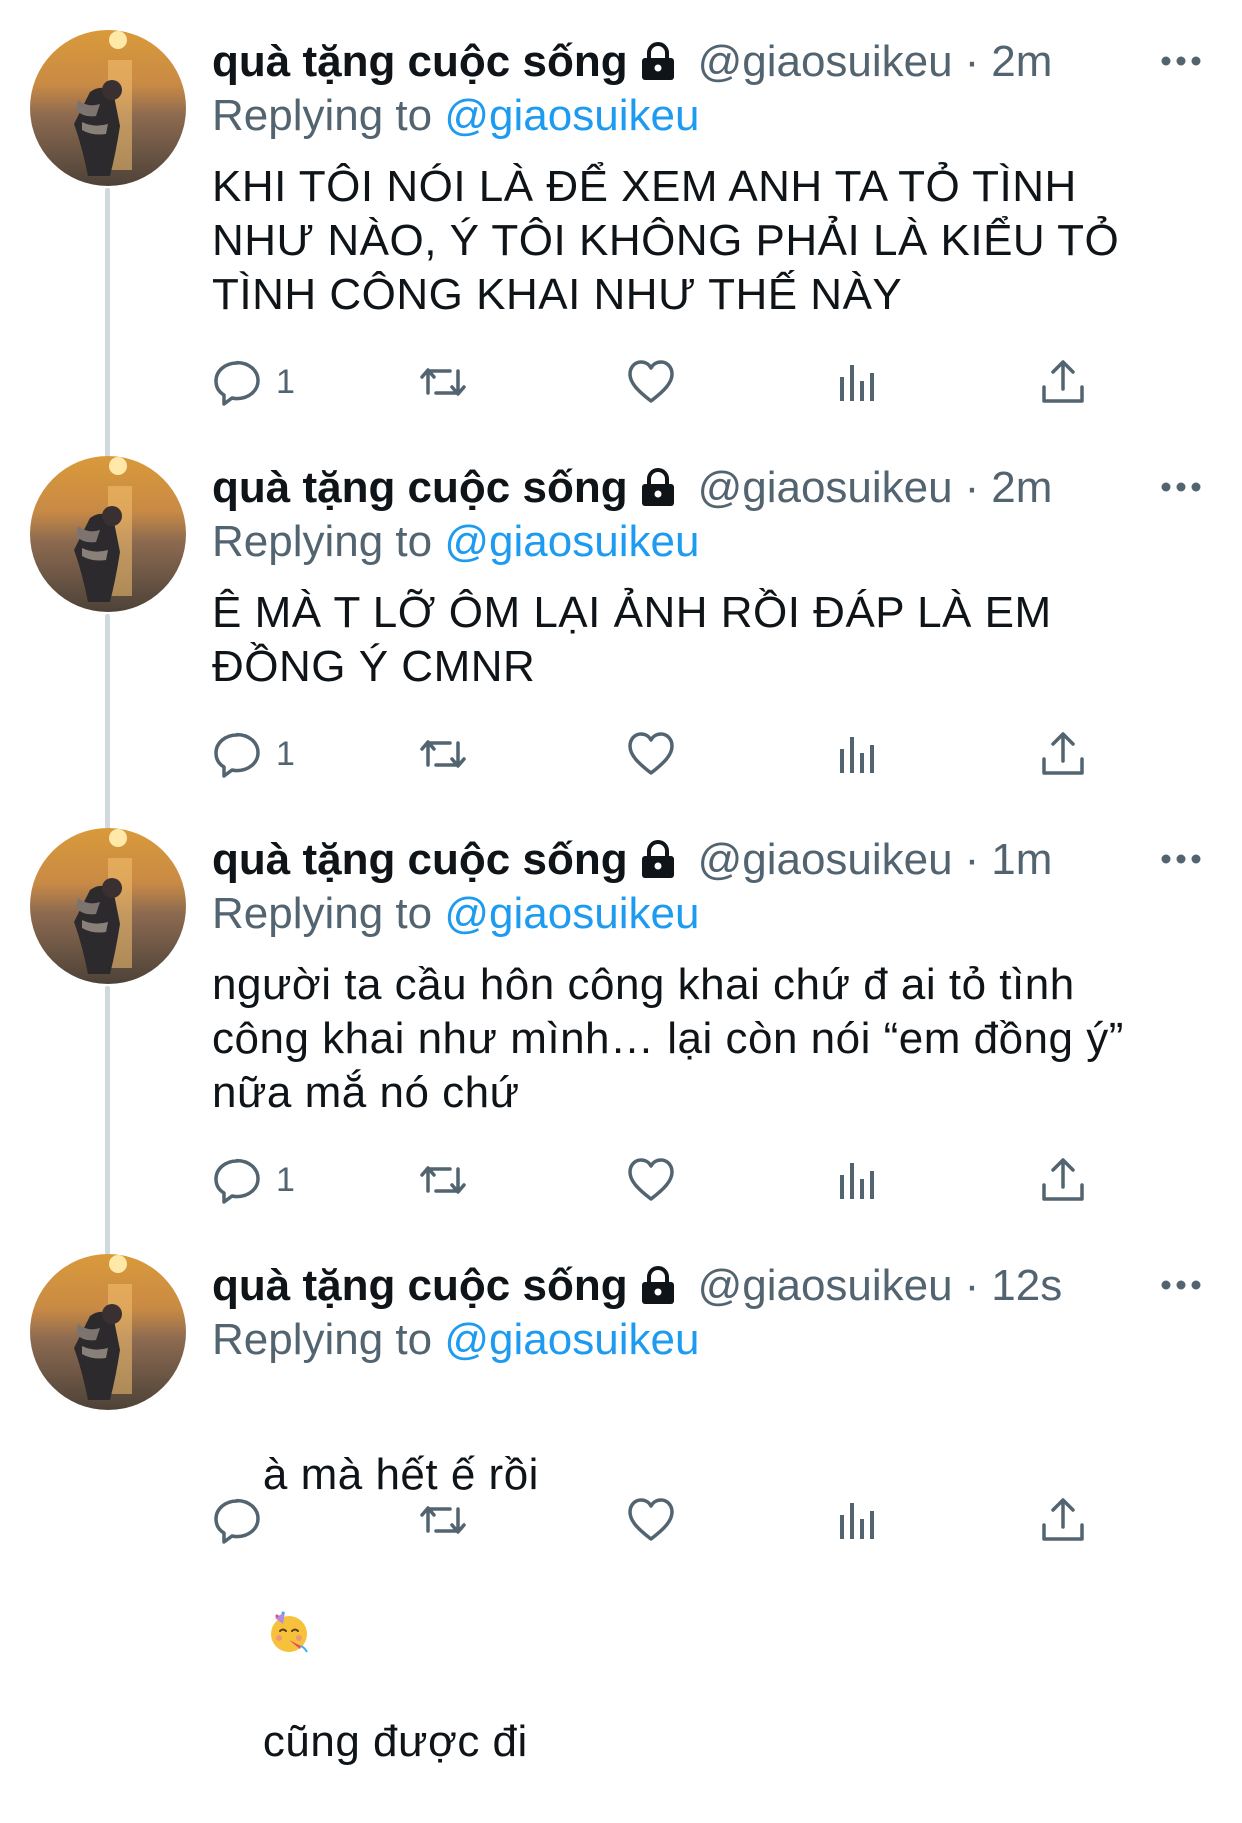 The width and height of the screenshot is (1242, 1823). What do you see at coordinates (395, 1741) in the screenshot?
I see `tweet-text-part: cũng được đi` at bounding box center [395, 1741].